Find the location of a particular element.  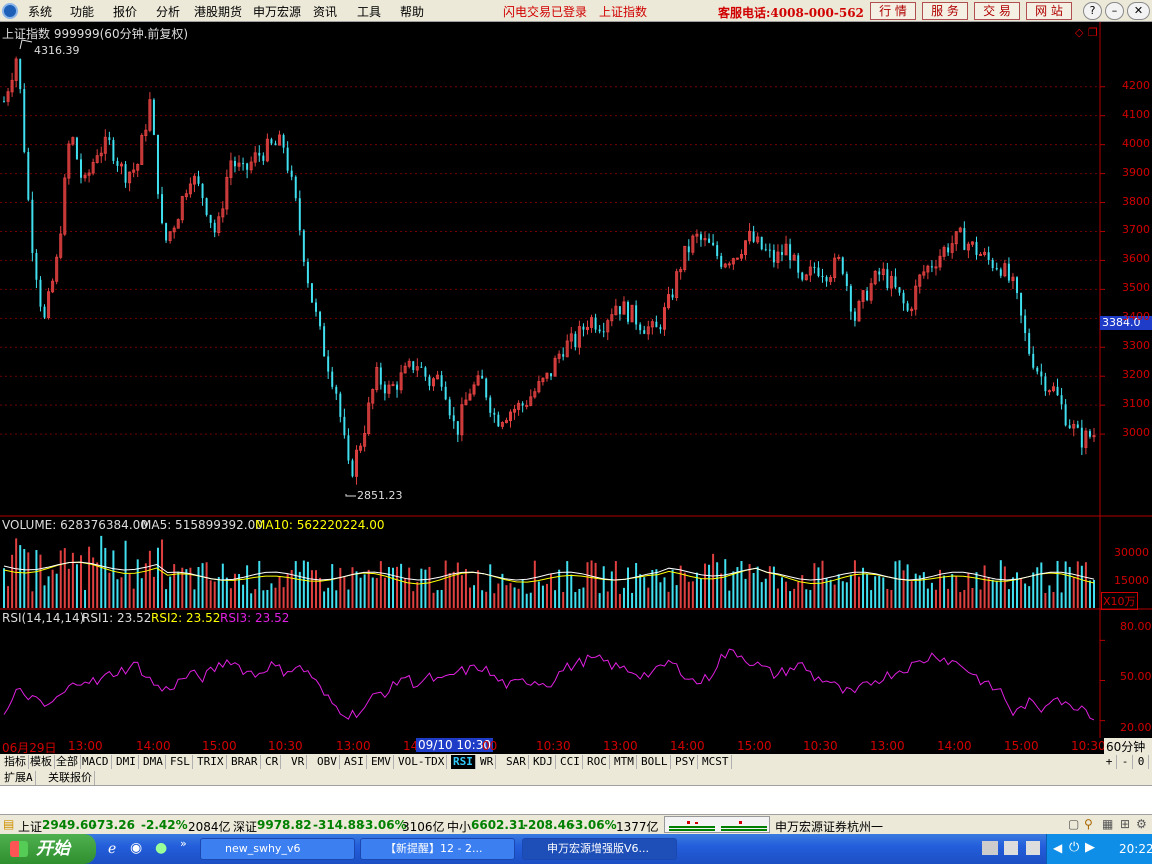

menu-hk-futures: 港股期货 is located at coordinates (218, 11).